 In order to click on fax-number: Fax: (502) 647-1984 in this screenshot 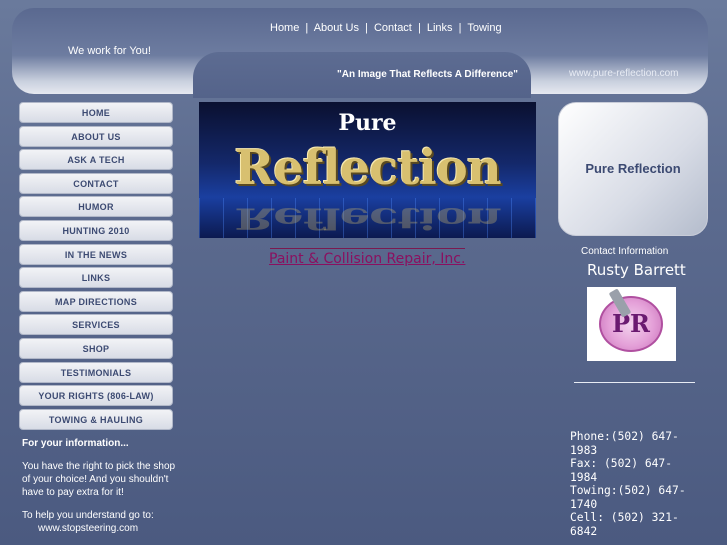, I will do `click(621, 470)`.